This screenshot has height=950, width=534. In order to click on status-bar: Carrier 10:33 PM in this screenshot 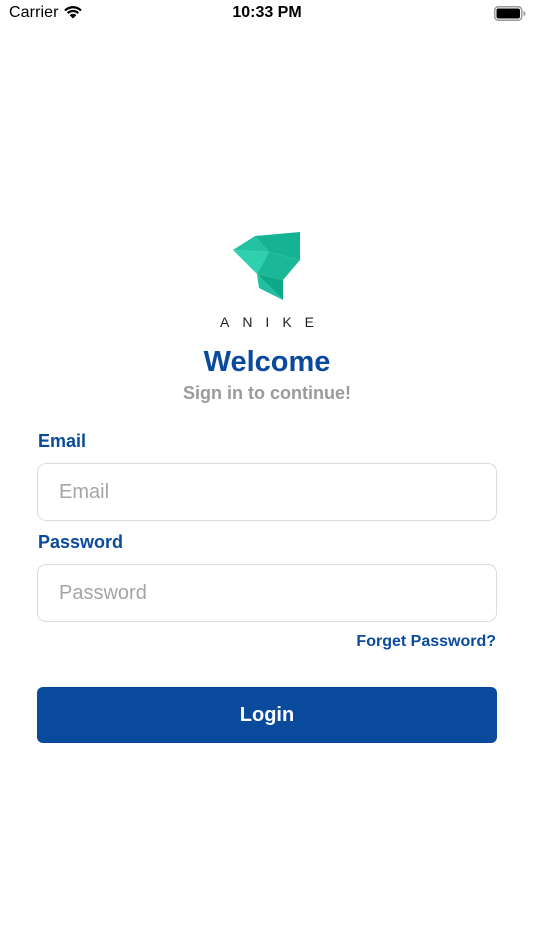, I will do `click(267, 15)`.